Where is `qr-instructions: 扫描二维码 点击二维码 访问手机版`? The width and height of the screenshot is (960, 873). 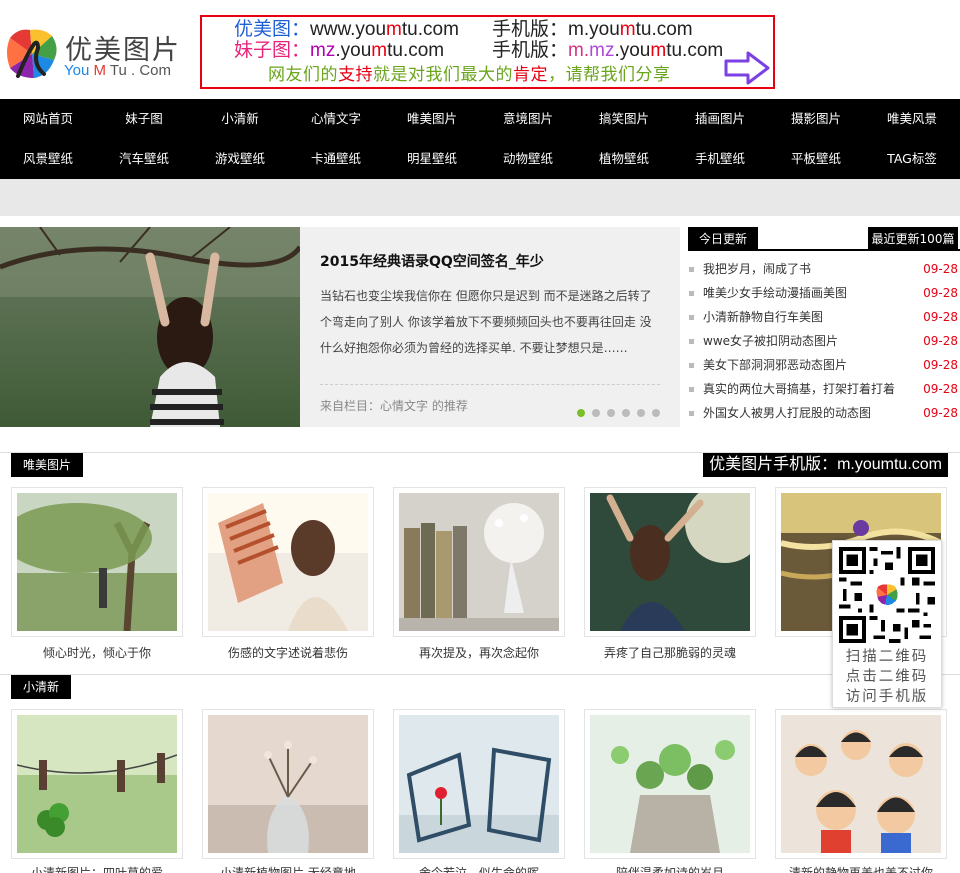
qr-instructions: 扫描二维码 点击二维码 访问手机版 is located at coordinates (887, 677).